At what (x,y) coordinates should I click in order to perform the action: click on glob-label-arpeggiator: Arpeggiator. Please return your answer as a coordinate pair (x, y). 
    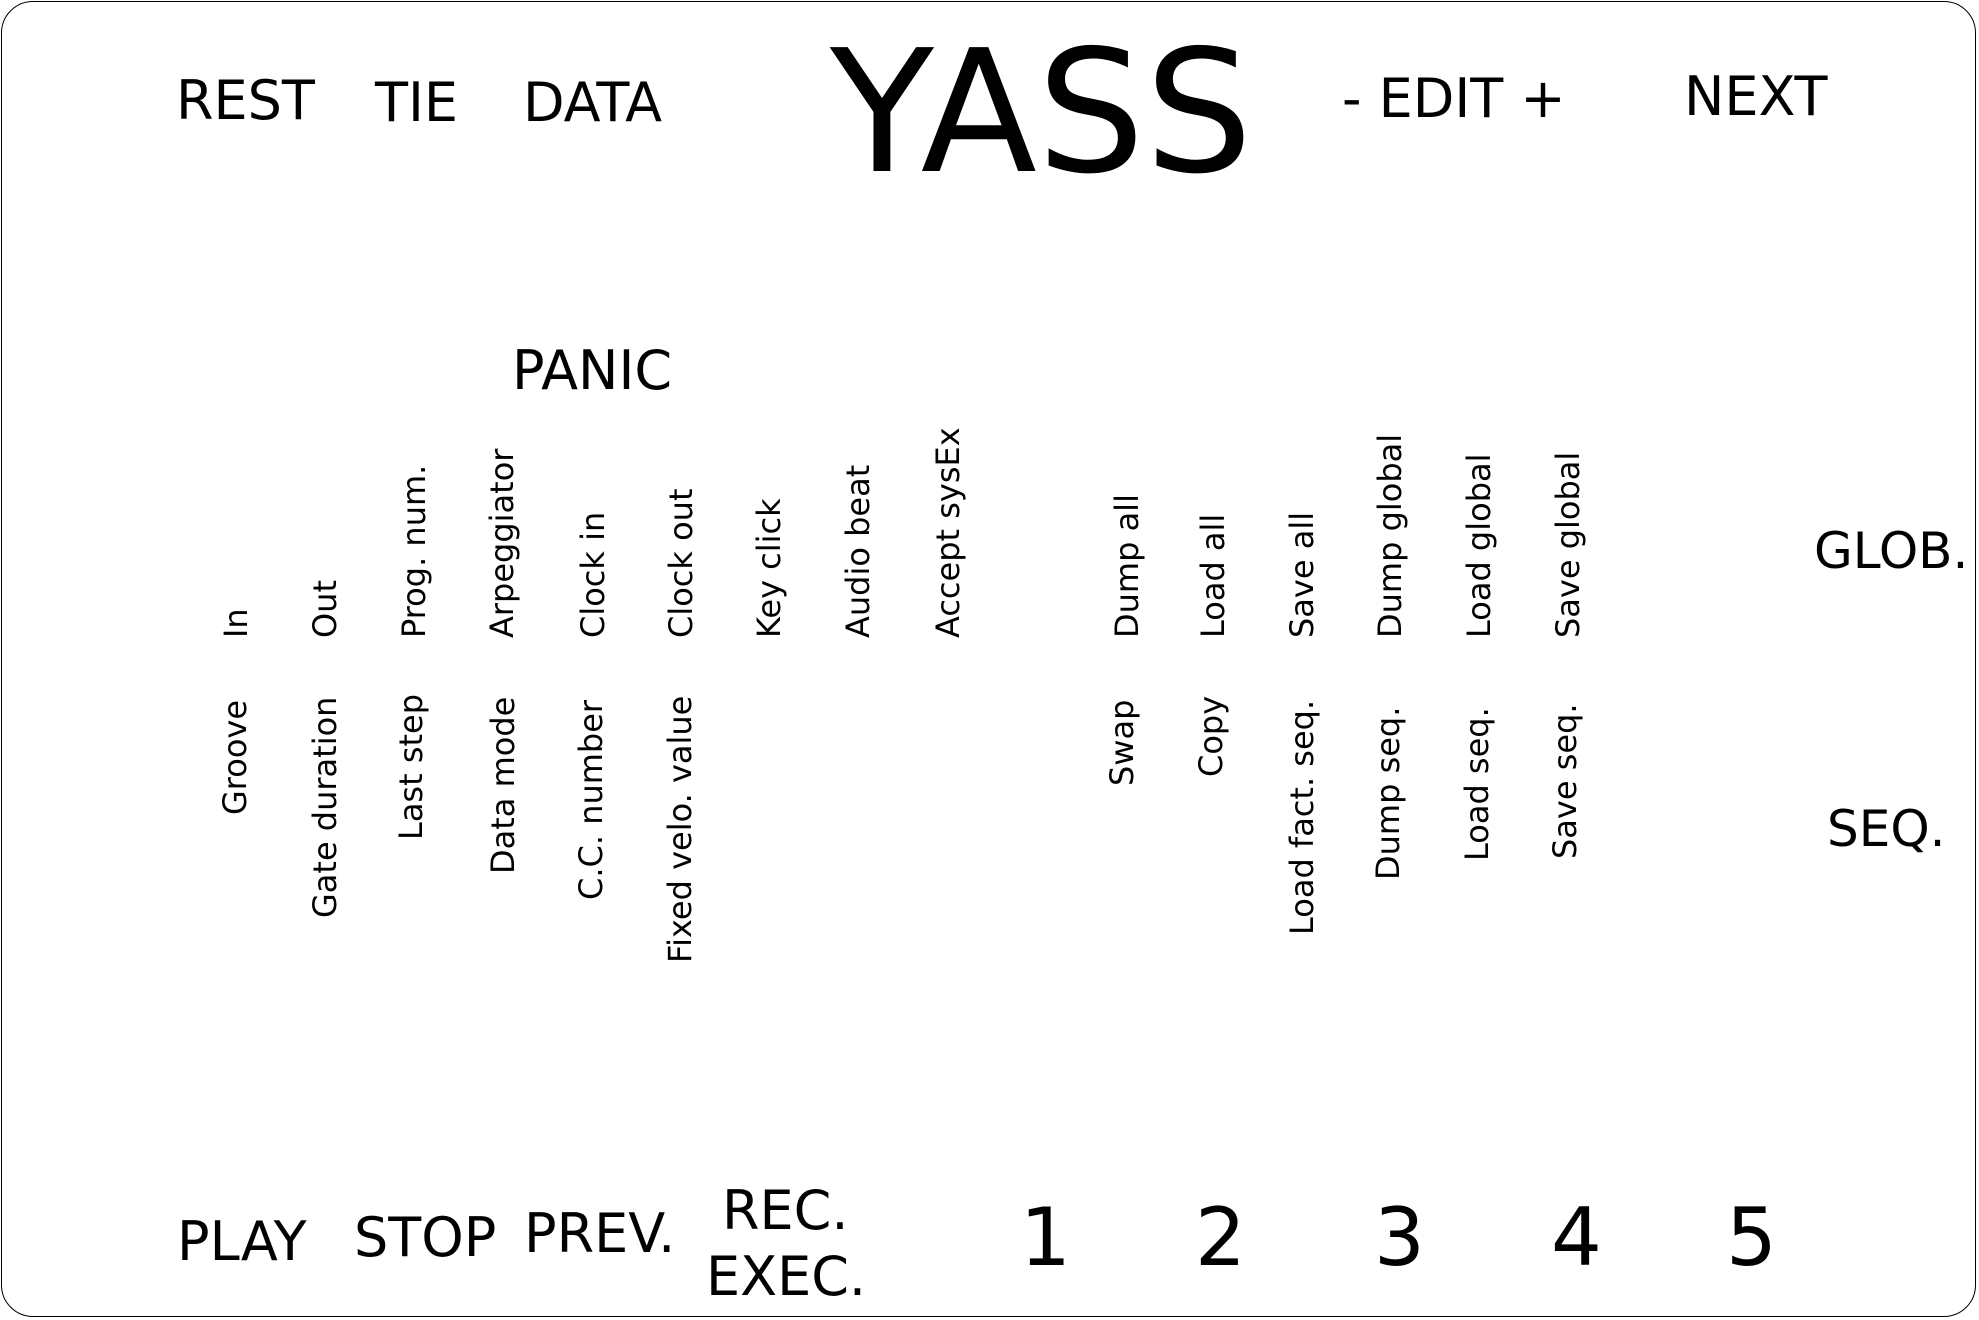
    Looking at the image, I should click on (502, 543).